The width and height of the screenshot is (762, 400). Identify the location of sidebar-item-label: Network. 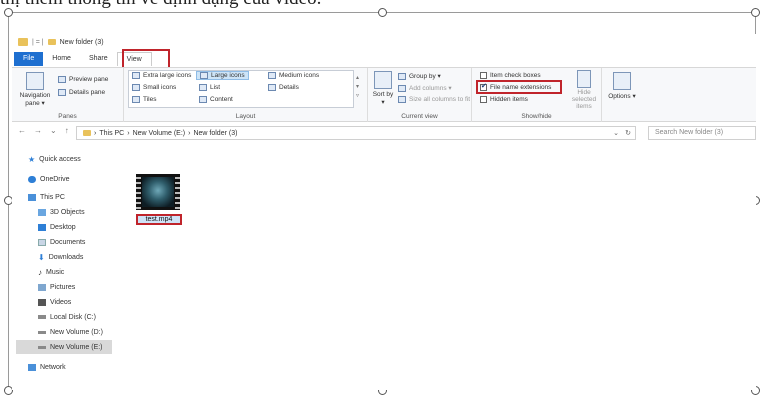
(53, 367).